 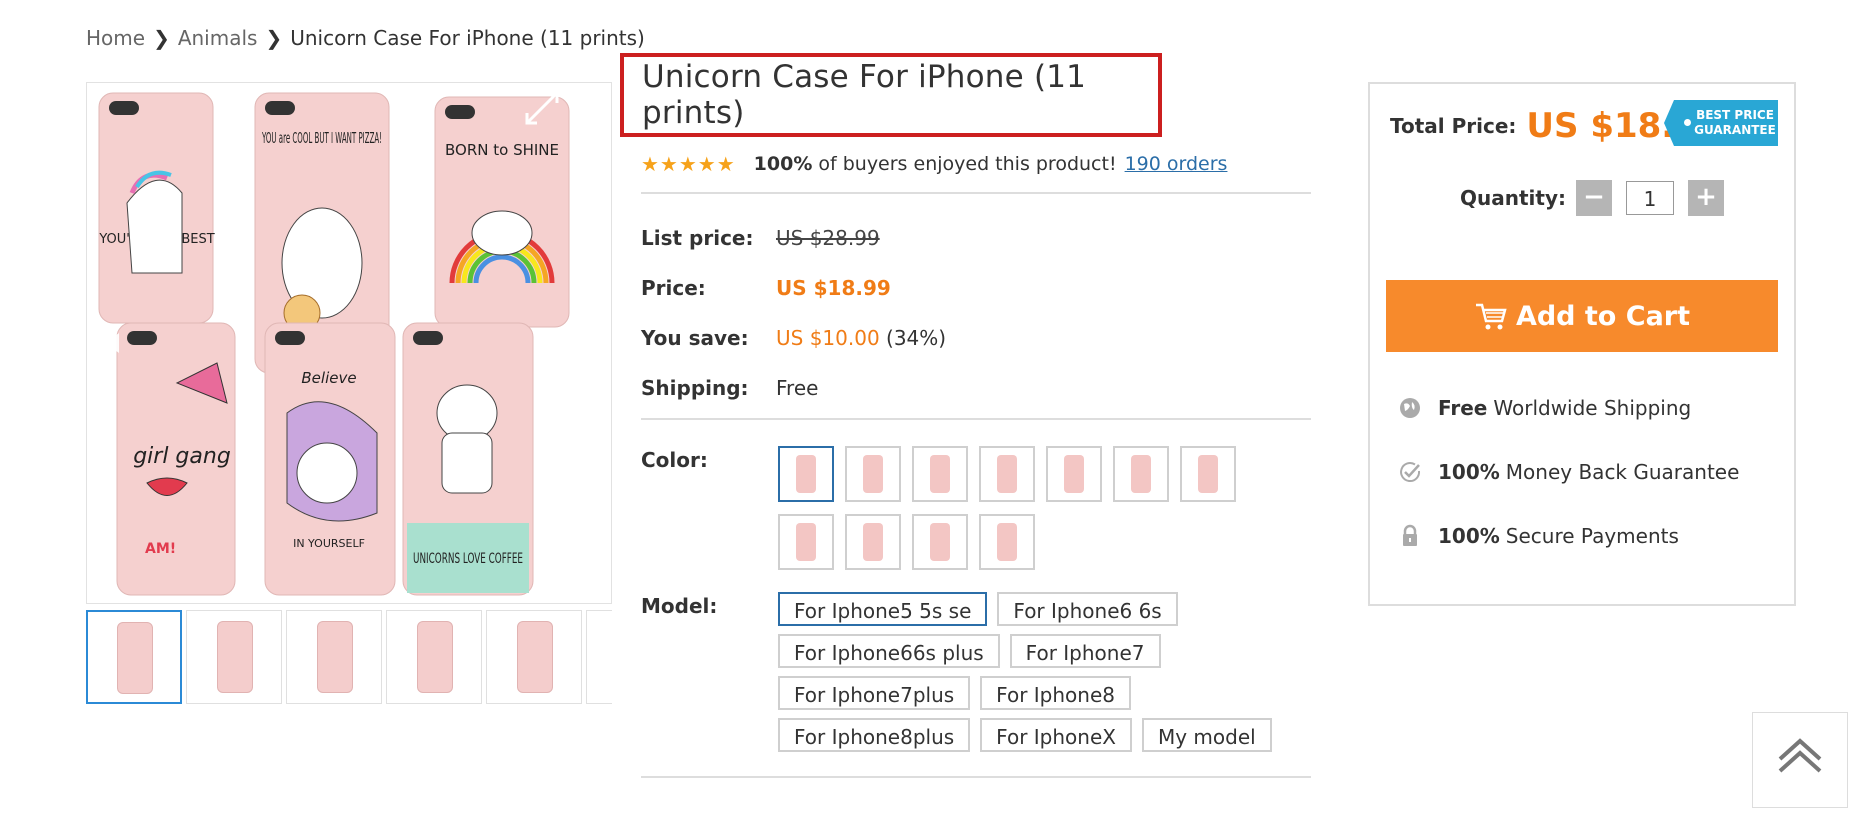 What do you see at coordinates (502, 150) in the screenshot?
I see `case-text: BORN to SHINE` at bounding box center [502, 150].